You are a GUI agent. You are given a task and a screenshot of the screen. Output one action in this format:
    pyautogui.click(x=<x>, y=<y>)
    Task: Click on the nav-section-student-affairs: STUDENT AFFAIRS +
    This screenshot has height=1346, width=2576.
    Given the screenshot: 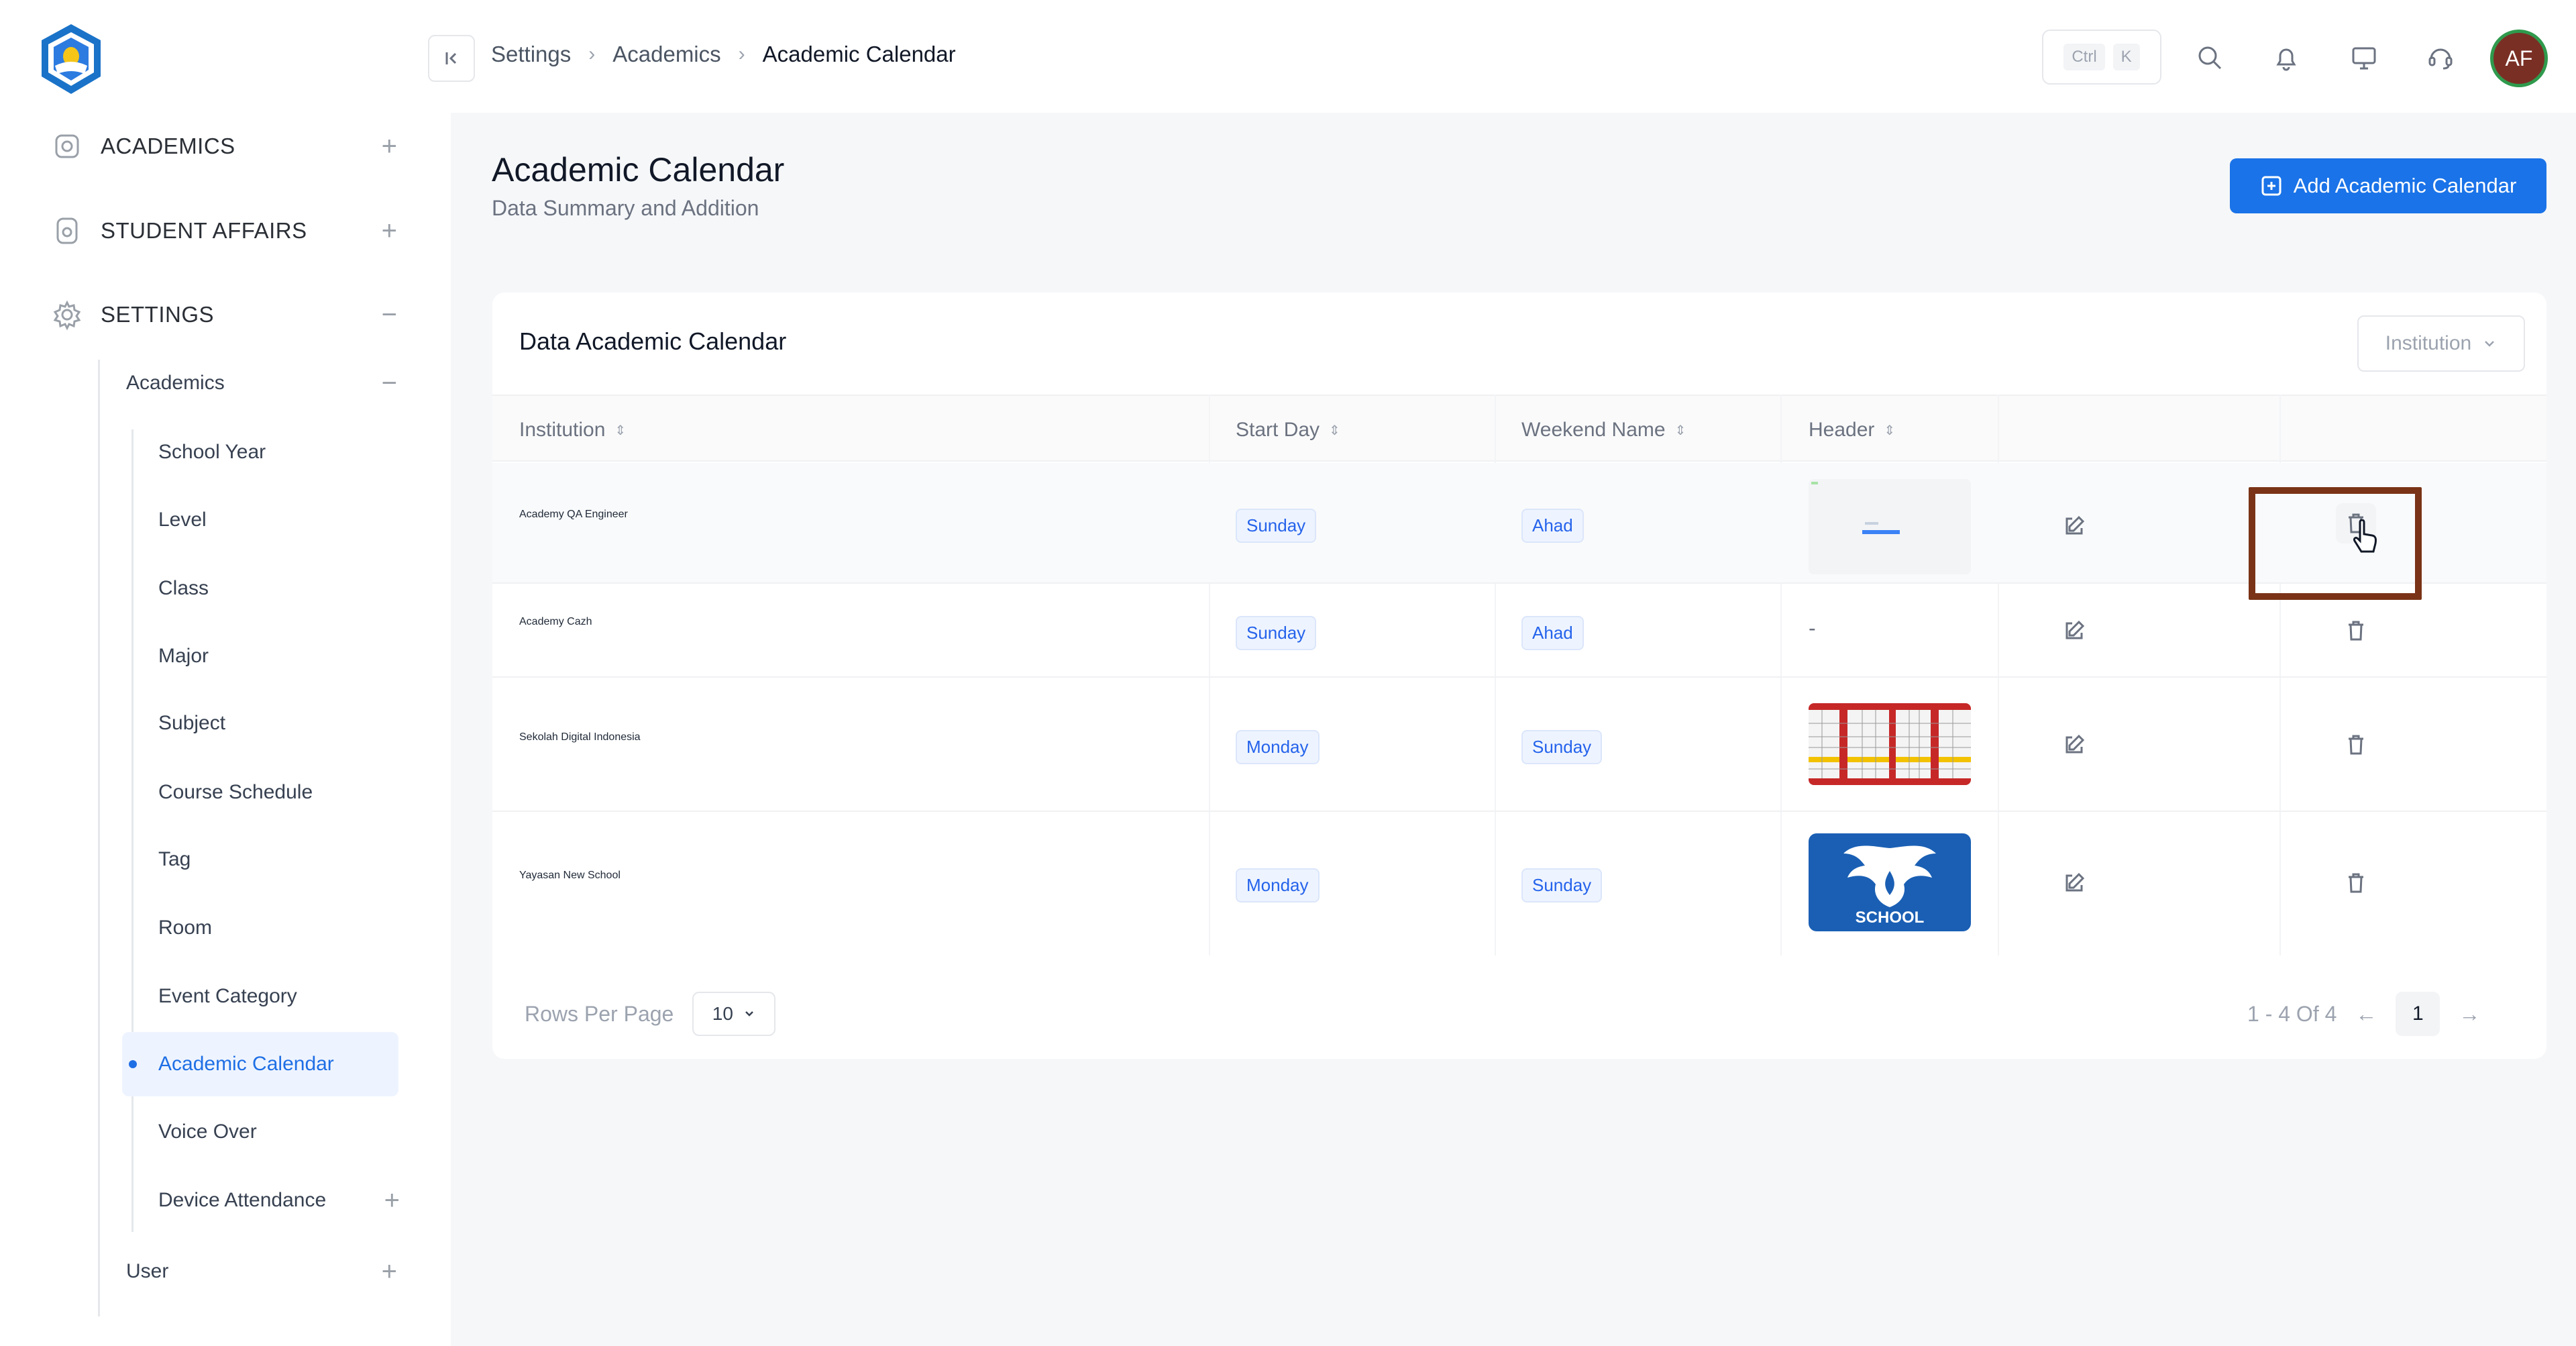 What is the action you would take?
    pyautogui.click(x=222, y=231)
    